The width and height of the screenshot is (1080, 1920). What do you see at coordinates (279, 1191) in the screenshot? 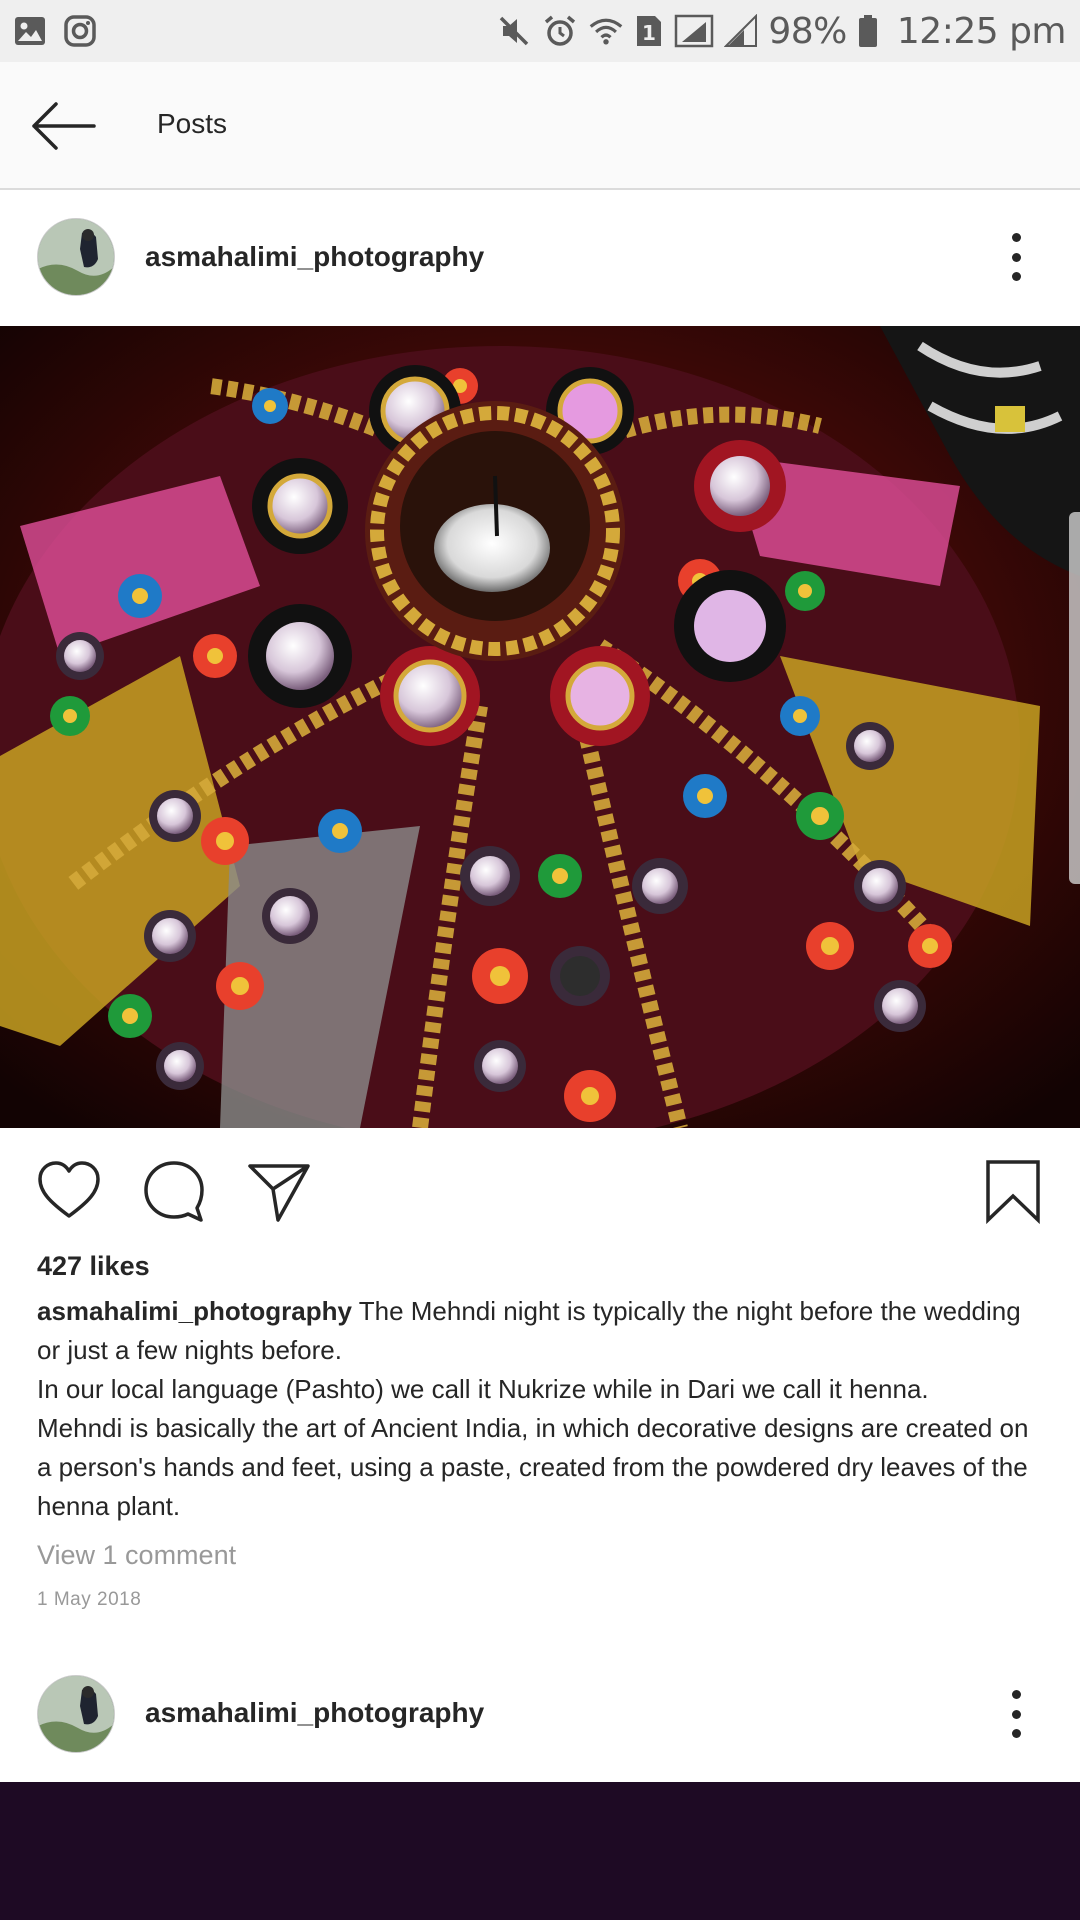
I see `send-icon` at bounding box center [279, 1191].